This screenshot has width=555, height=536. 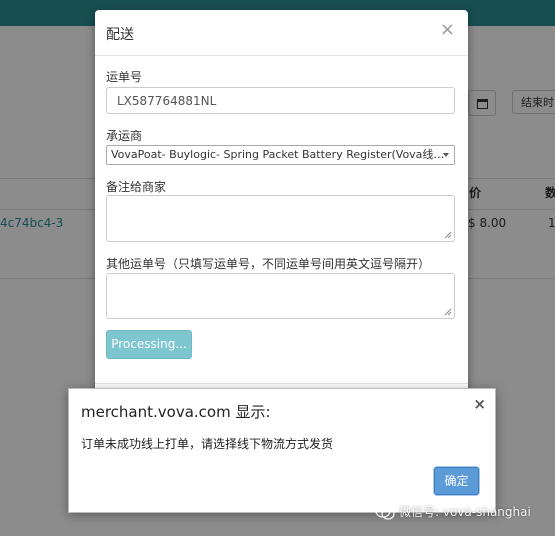 What do you see at coordinates (207, 444) in the screenshot?
I see `alert-message: 订单未成功线上打单，请选择线下物流方式发货` at bounding box center [207, 444].